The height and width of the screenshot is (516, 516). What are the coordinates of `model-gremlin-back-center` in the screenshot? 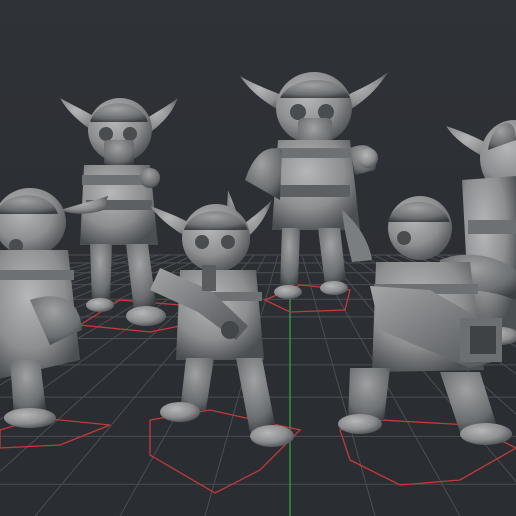 It's located at (314, 185).